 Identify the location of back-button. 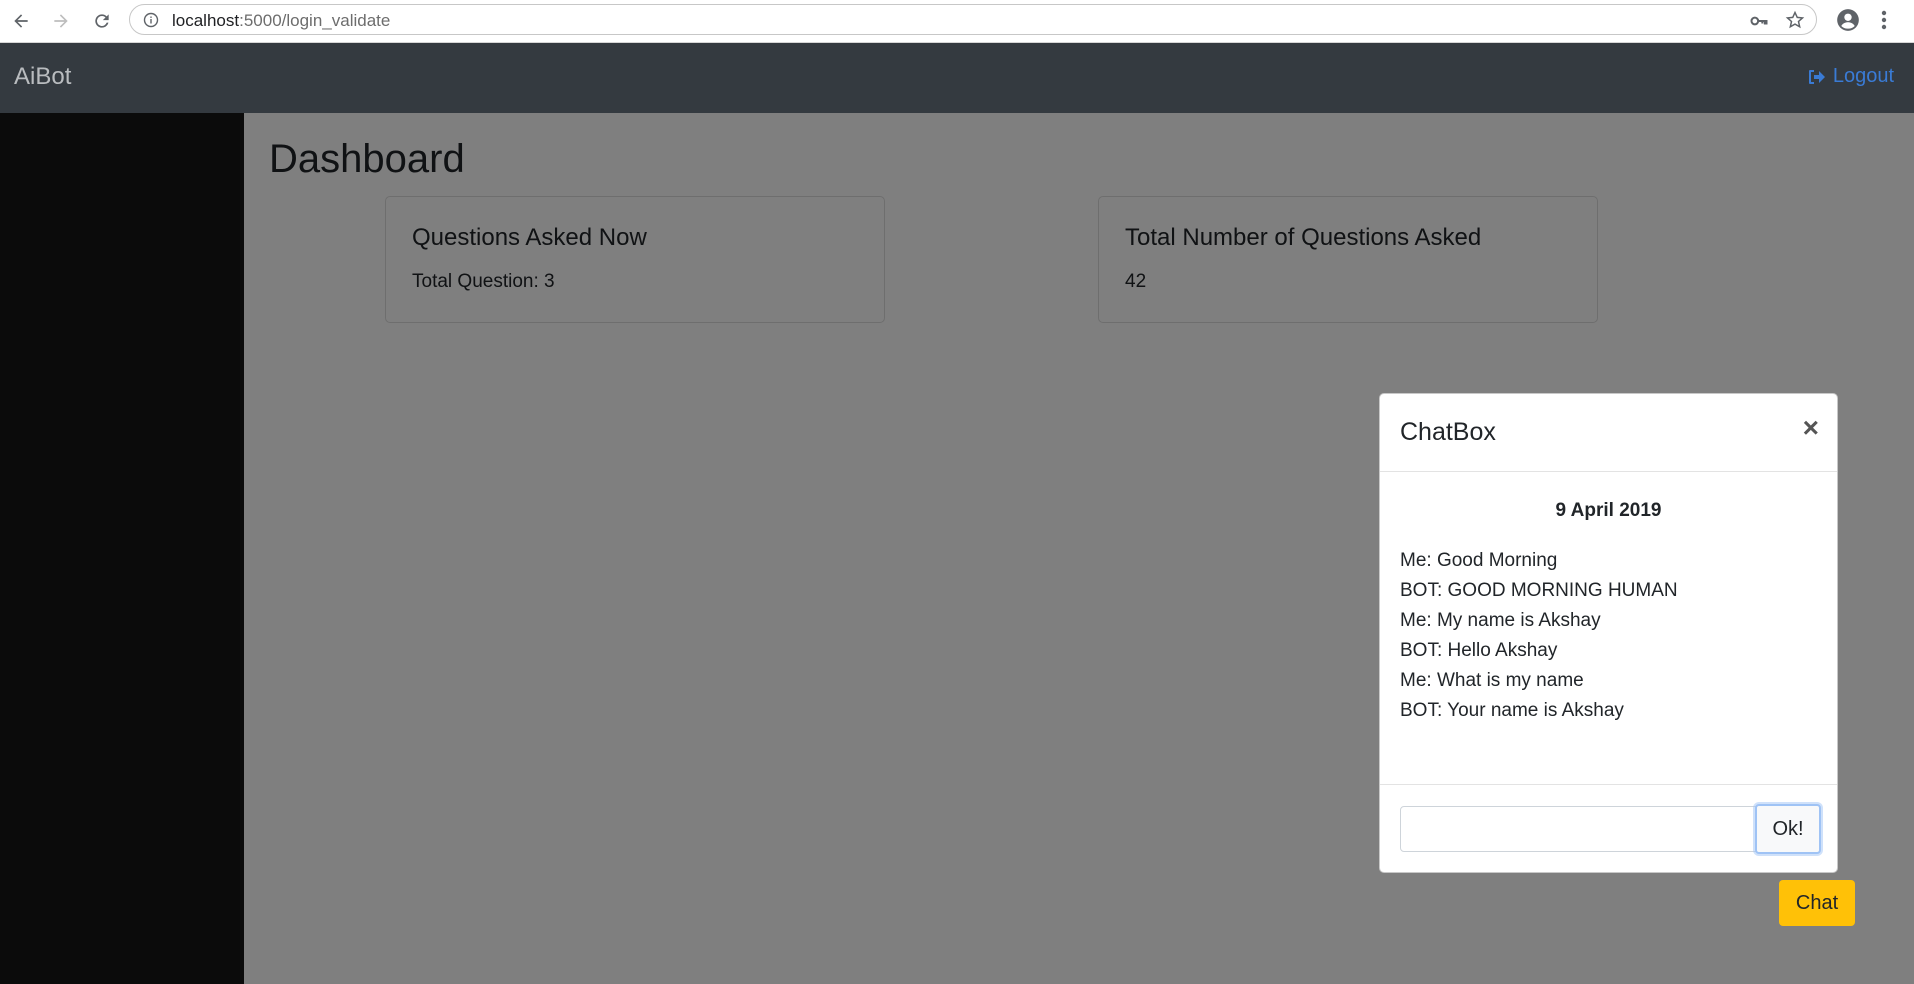
(21, 21).